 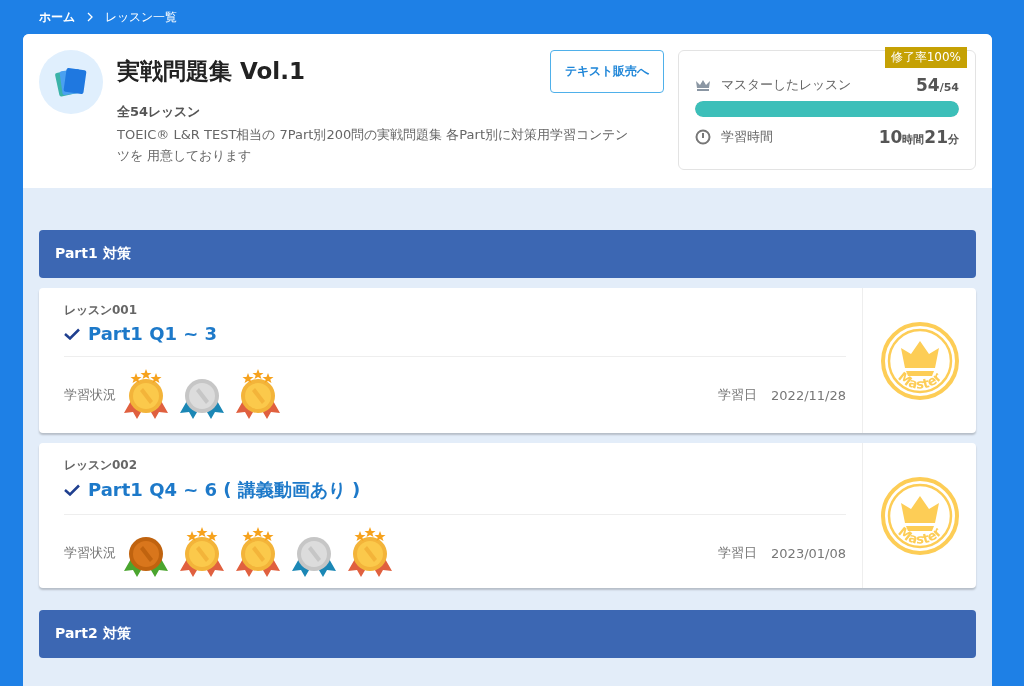 I want to click on mastered-label: マスターしたレッスン, so click(x=786, y=85).